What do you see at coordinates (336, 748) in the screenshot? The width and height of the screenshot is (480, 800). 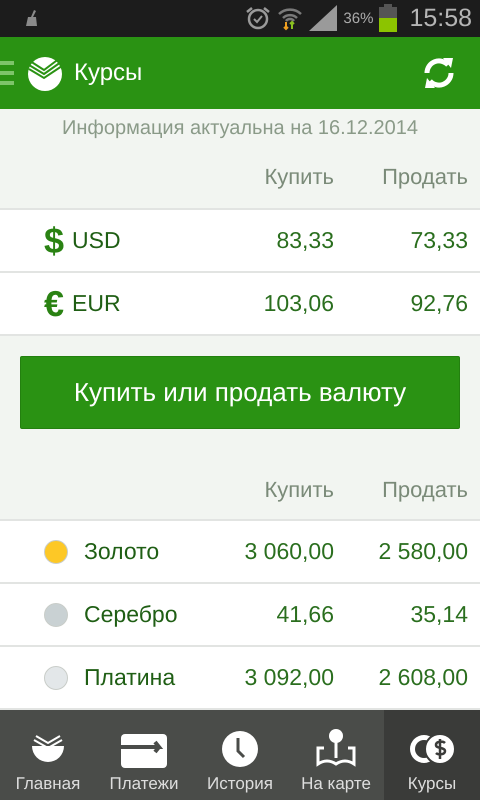 I see `map-pin-icon` at bounding box center [336, 748].